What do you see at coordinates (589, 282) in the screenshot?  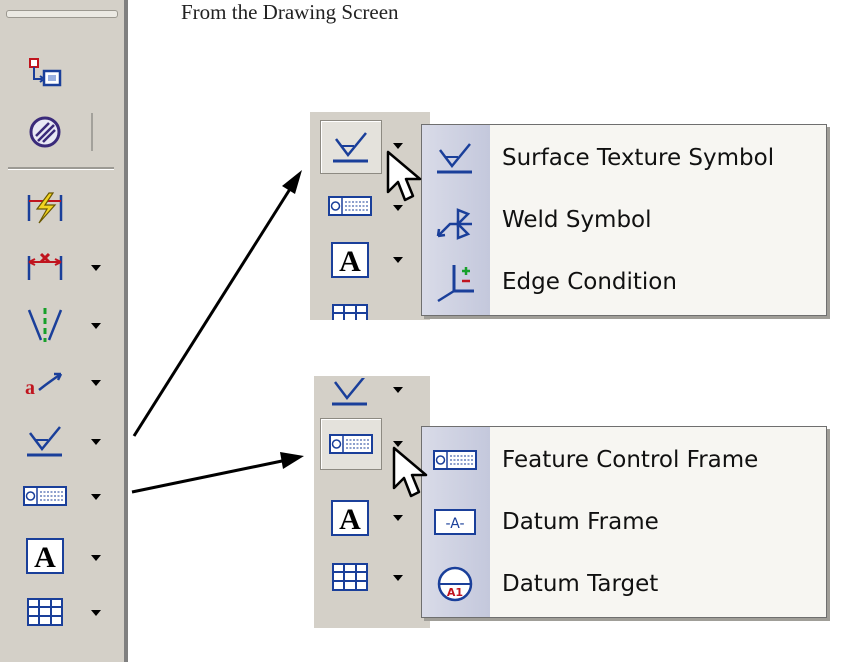 I see `menu-item-label: Edge Condition` at bounding box center [589, 282].